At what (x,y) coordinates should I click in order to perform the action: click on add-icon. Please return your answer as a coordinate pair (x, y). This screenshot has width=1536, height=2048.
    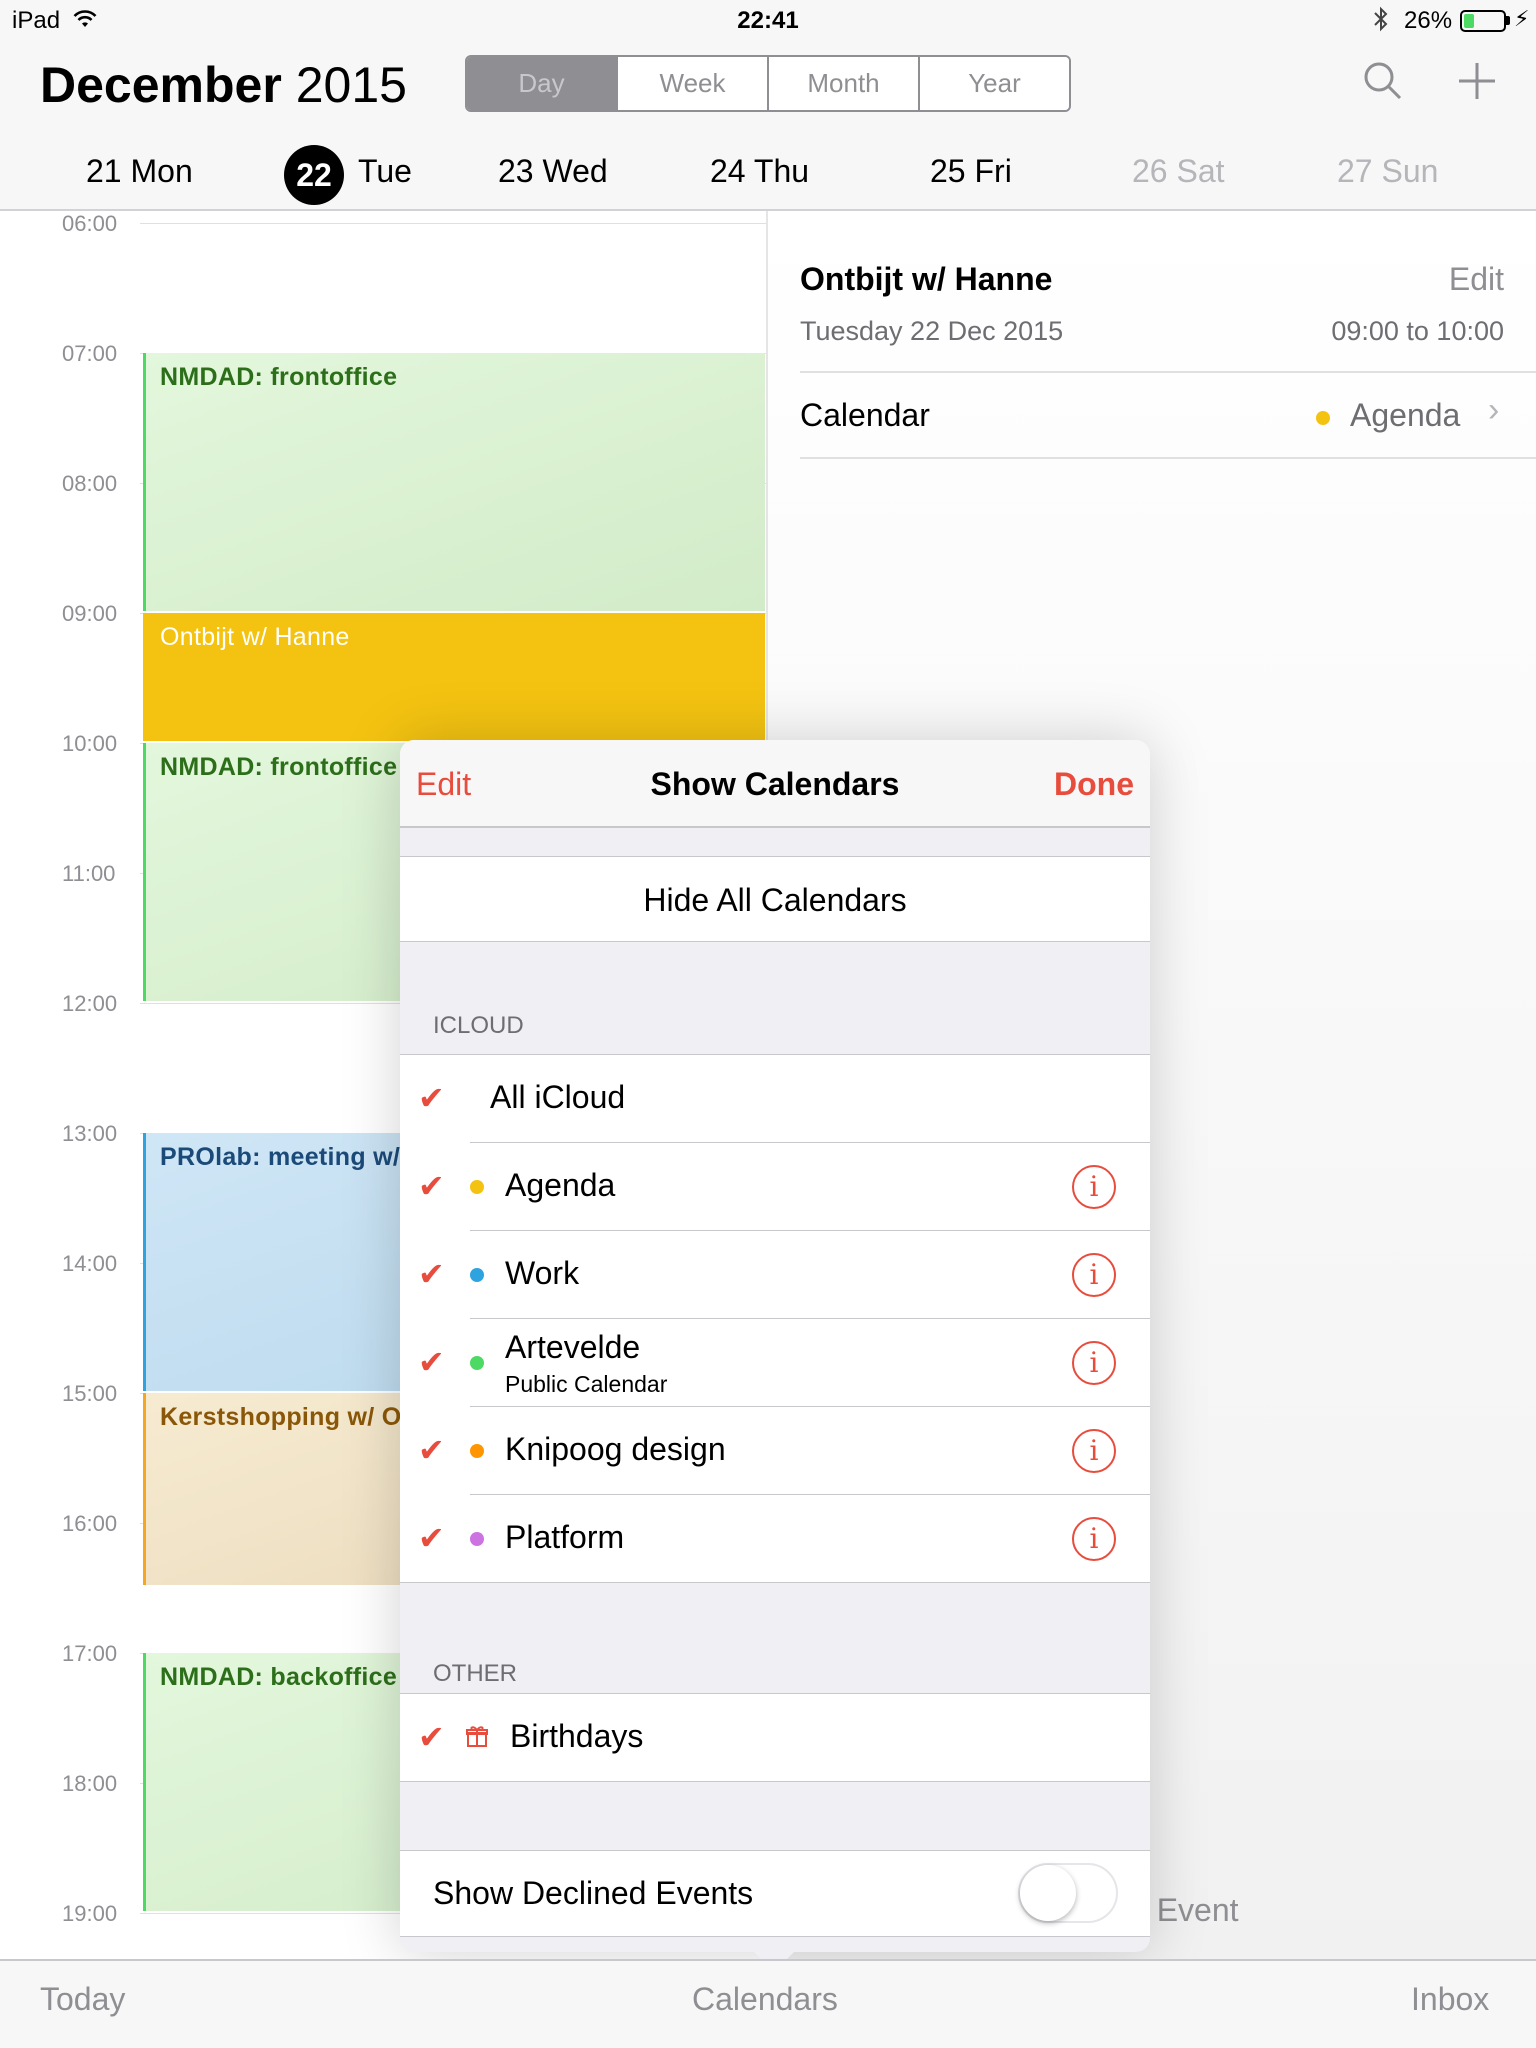
    Looking at the image, I should click on (1477, 81).